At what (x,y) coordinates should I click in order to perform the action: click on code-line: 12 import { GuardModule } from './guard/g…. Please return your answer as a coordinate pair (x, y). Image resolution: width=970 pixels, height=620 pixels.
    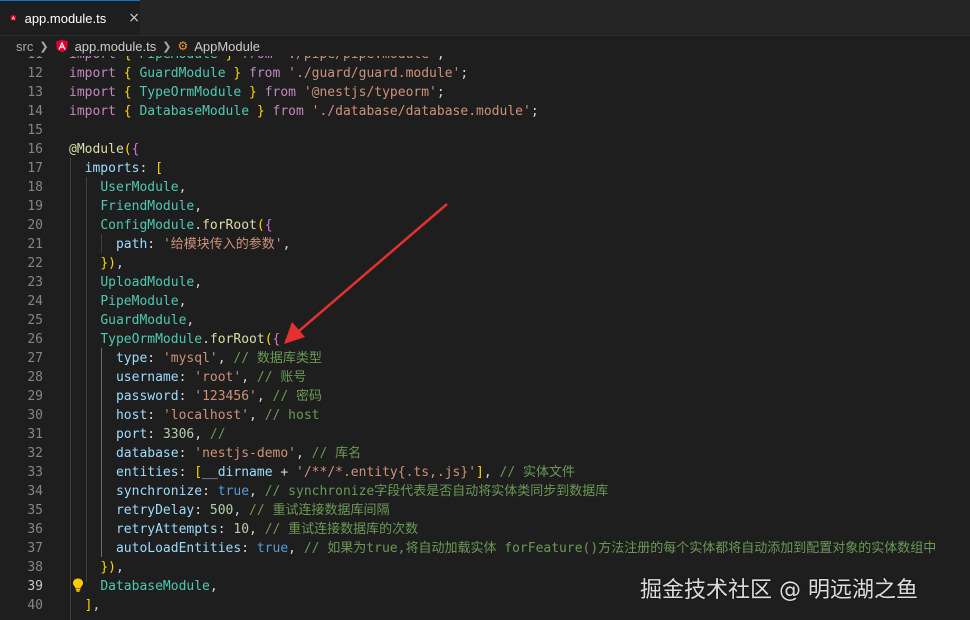
    Looking at the image, I should click on (485, 73).